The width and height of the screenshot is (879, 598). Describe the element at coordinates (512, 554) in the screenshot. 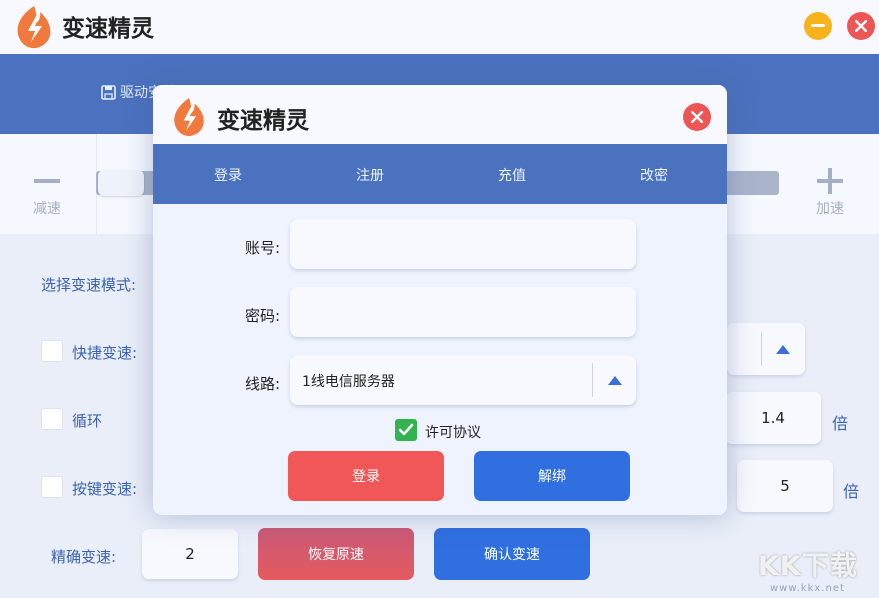

I see `confirm-speed-button: 确认变速` at that location.